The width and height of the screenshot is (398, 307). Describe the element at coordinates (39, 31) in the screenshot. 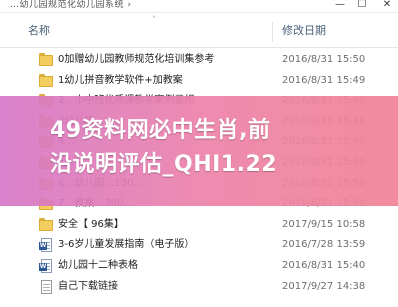

I see `column-header-name: 名称` at that location.